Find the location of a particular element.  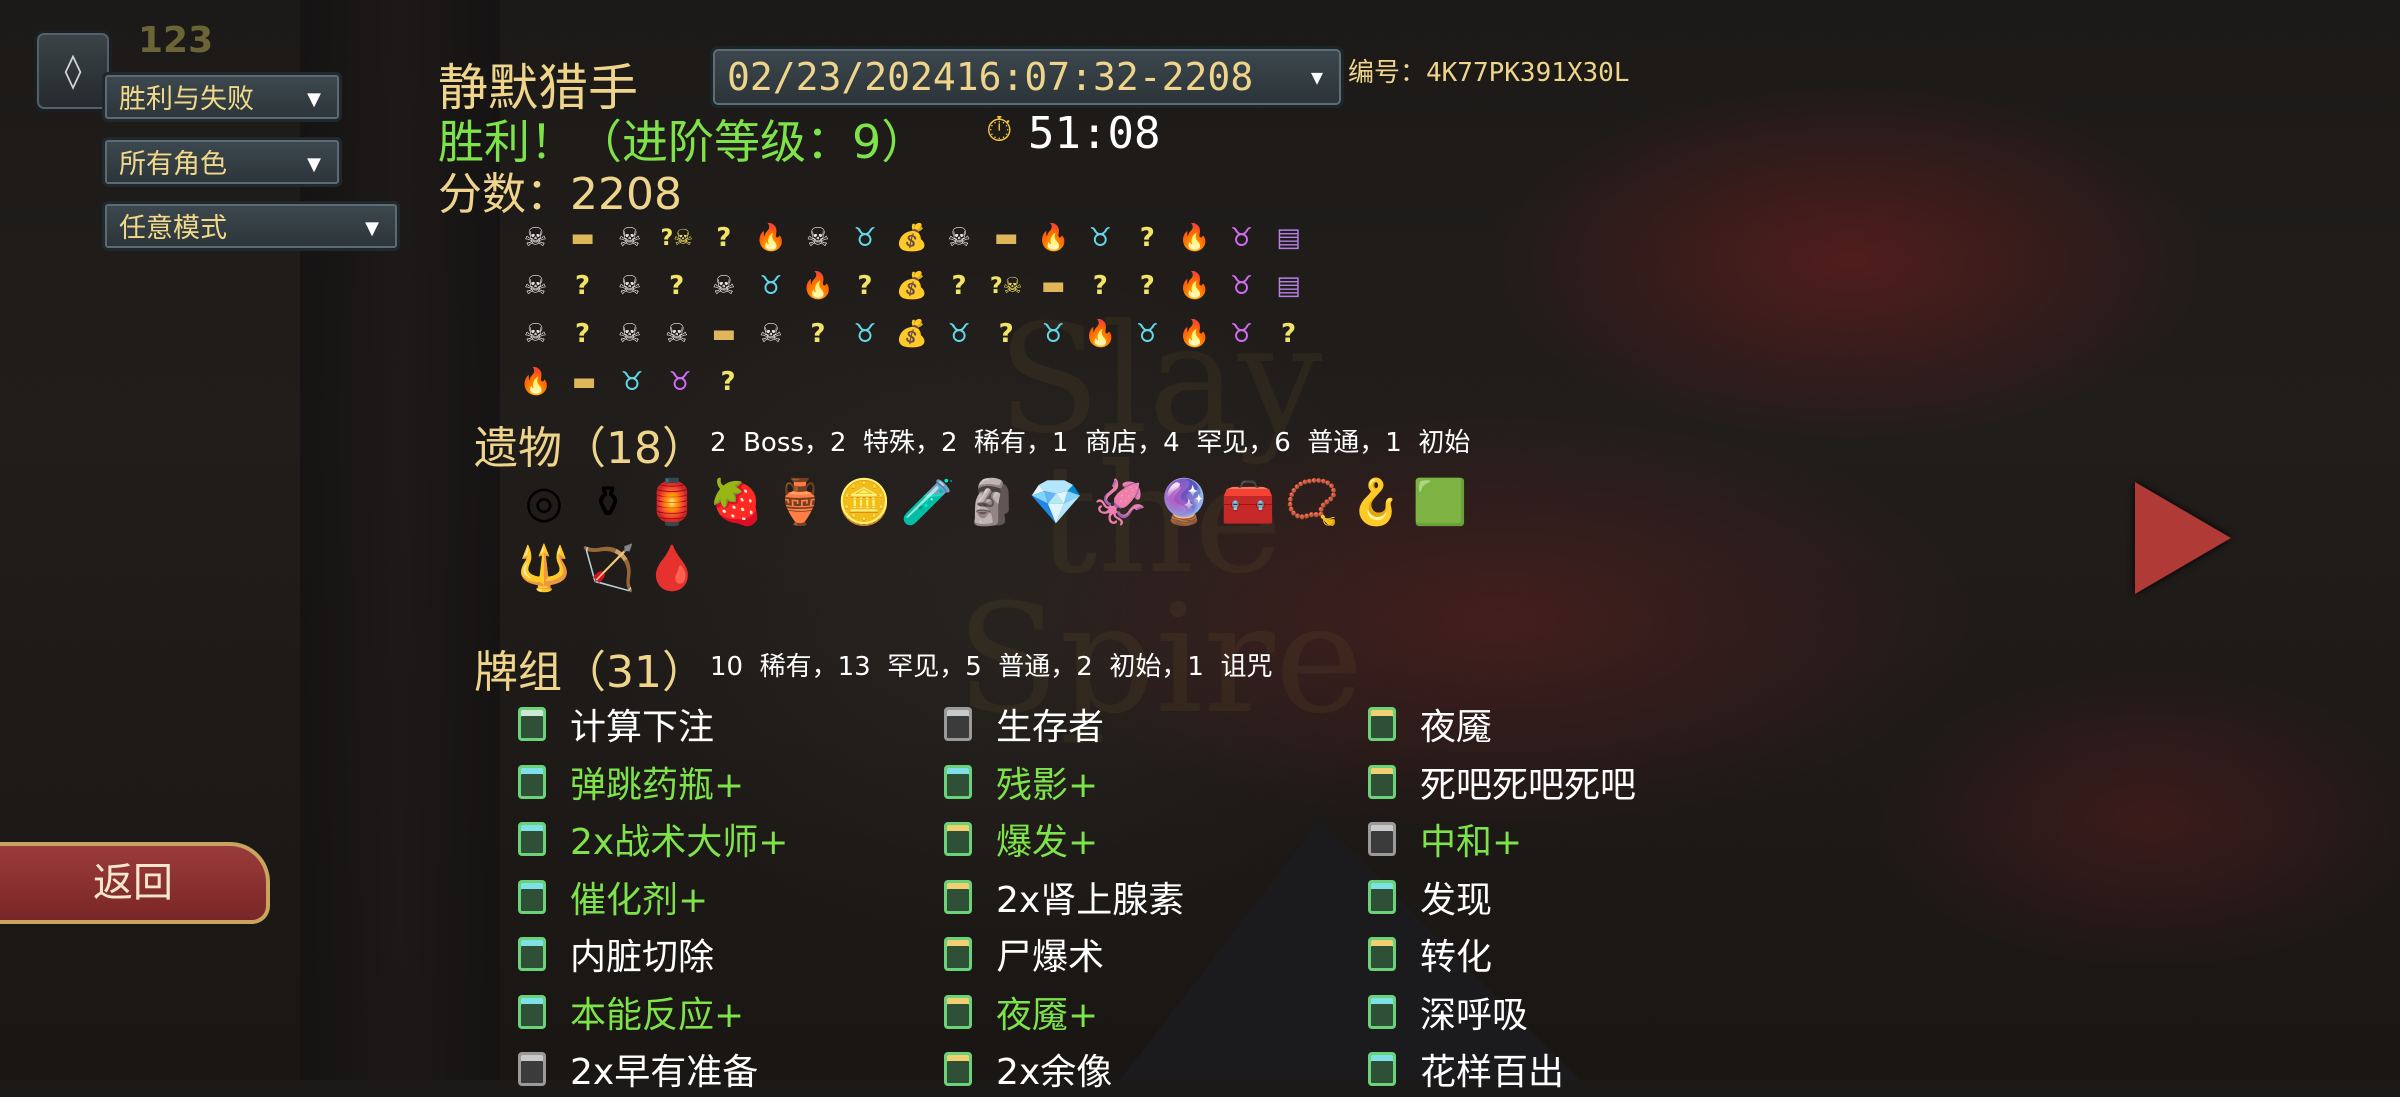

deck-card: 转化 is located at coordinates (1430, 954).